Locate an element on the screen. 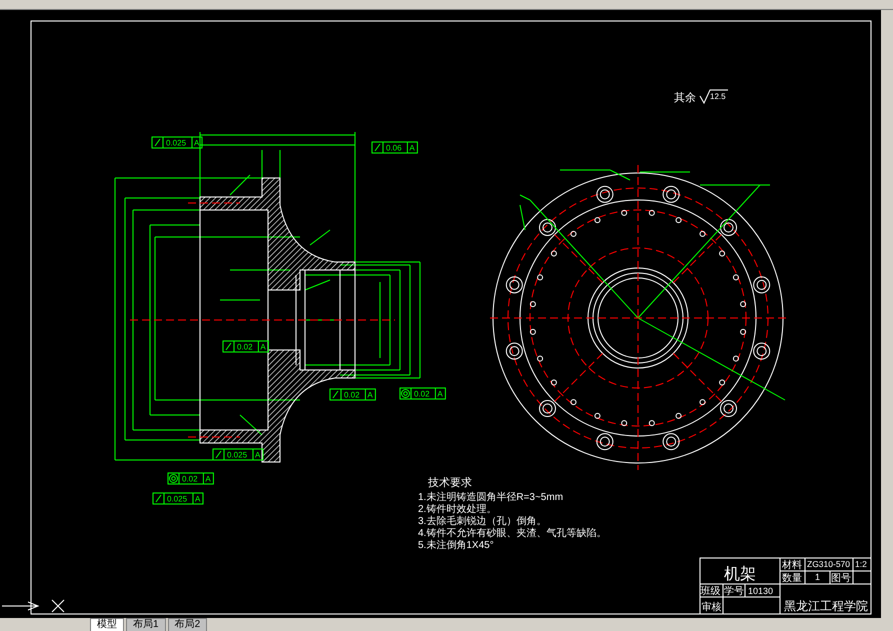 This screenshot has height=631, width=893. ucs-icon is located at coordinates (21, 605).